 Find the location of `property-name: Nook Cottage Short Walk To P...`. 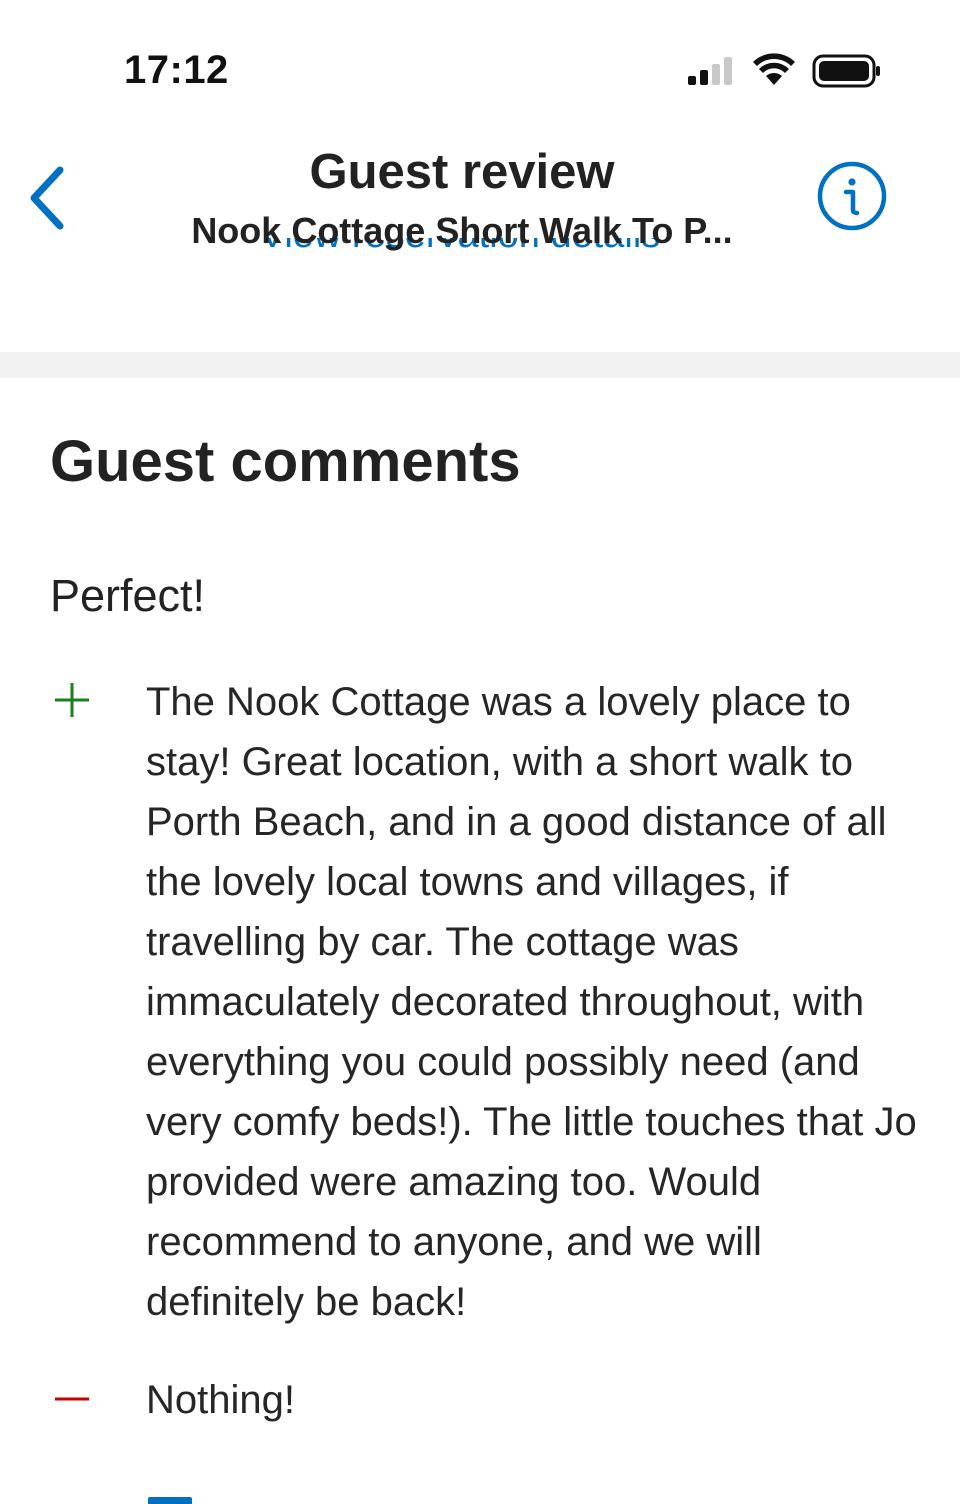

property-name: Nook Cottage Short Walk To P... is located at coordinates (462, 230).